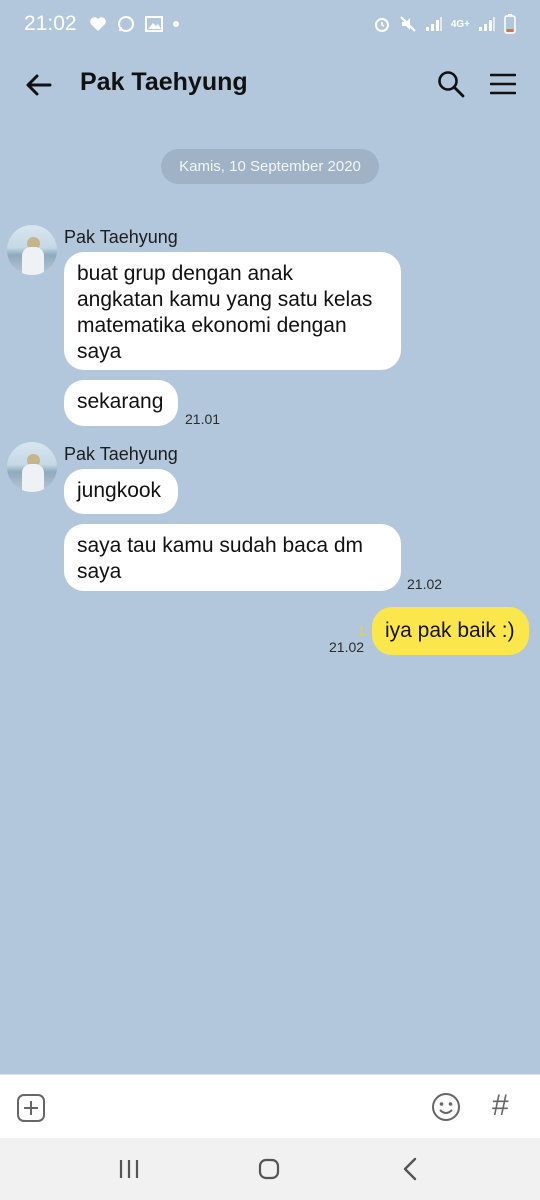 The height and width of the screenshot is (1200, 540). Describe the element at coordinates (451, 84) in the screenshot. I see `search-icon` at that location.